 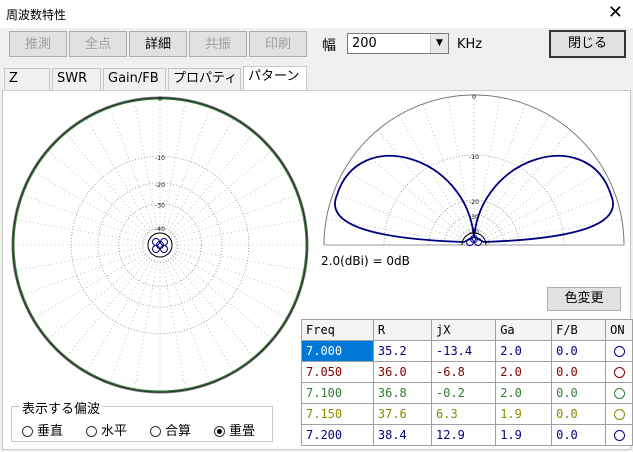 I want to click on grid-ring, so click(x=160, y=245).